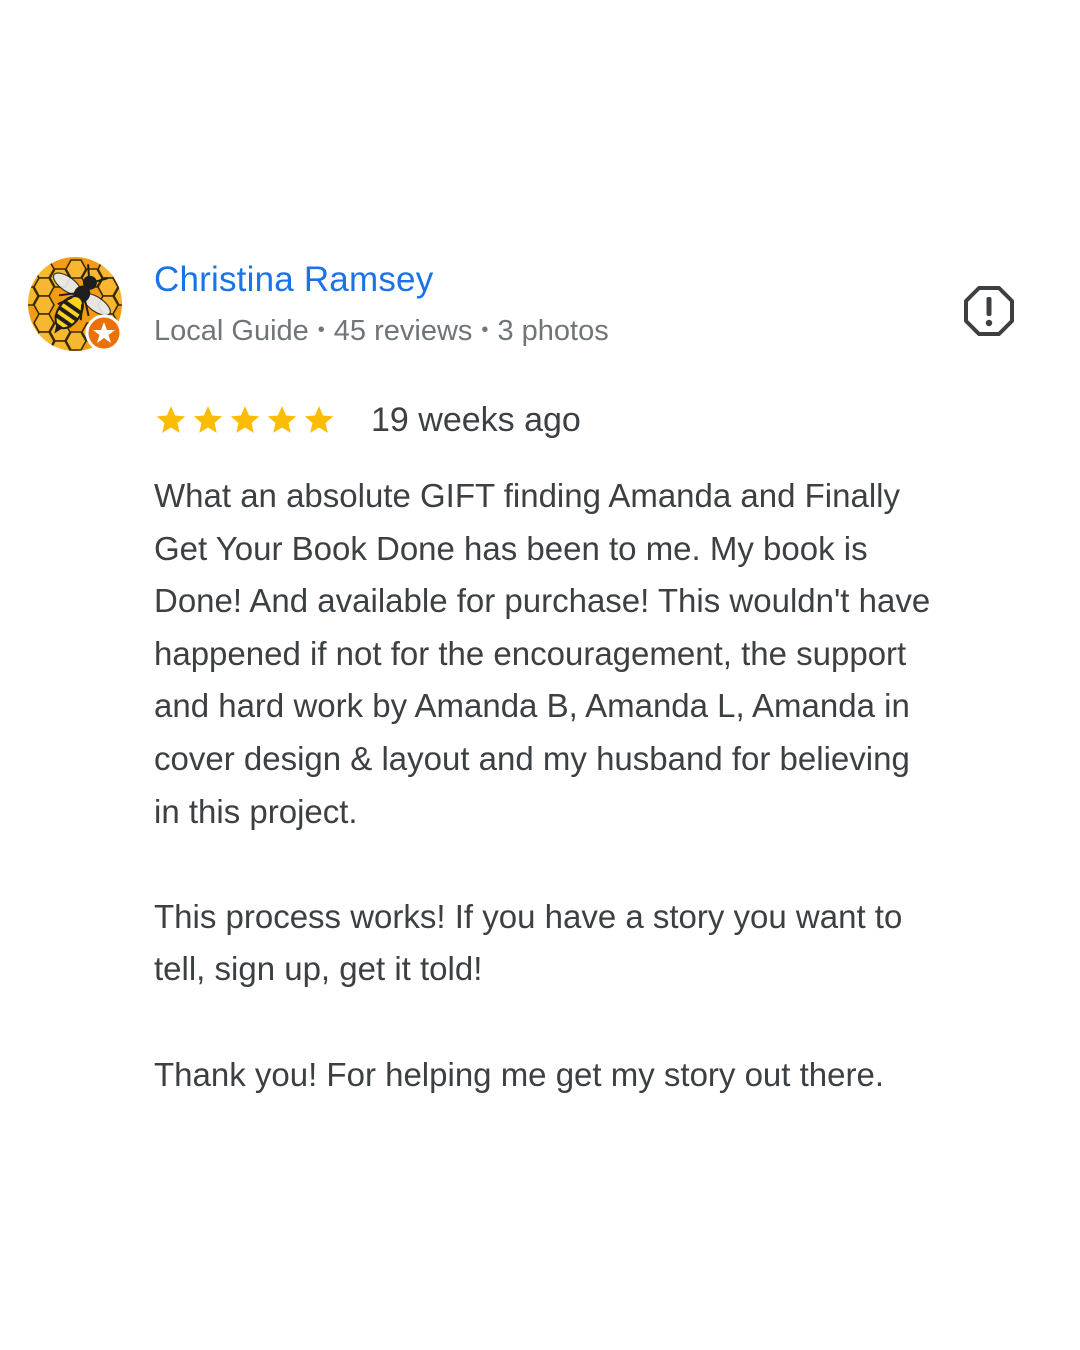 This screenshot has width=1080, height=1350. I want to click on photos-count: 3 photos, so click(553, 331).